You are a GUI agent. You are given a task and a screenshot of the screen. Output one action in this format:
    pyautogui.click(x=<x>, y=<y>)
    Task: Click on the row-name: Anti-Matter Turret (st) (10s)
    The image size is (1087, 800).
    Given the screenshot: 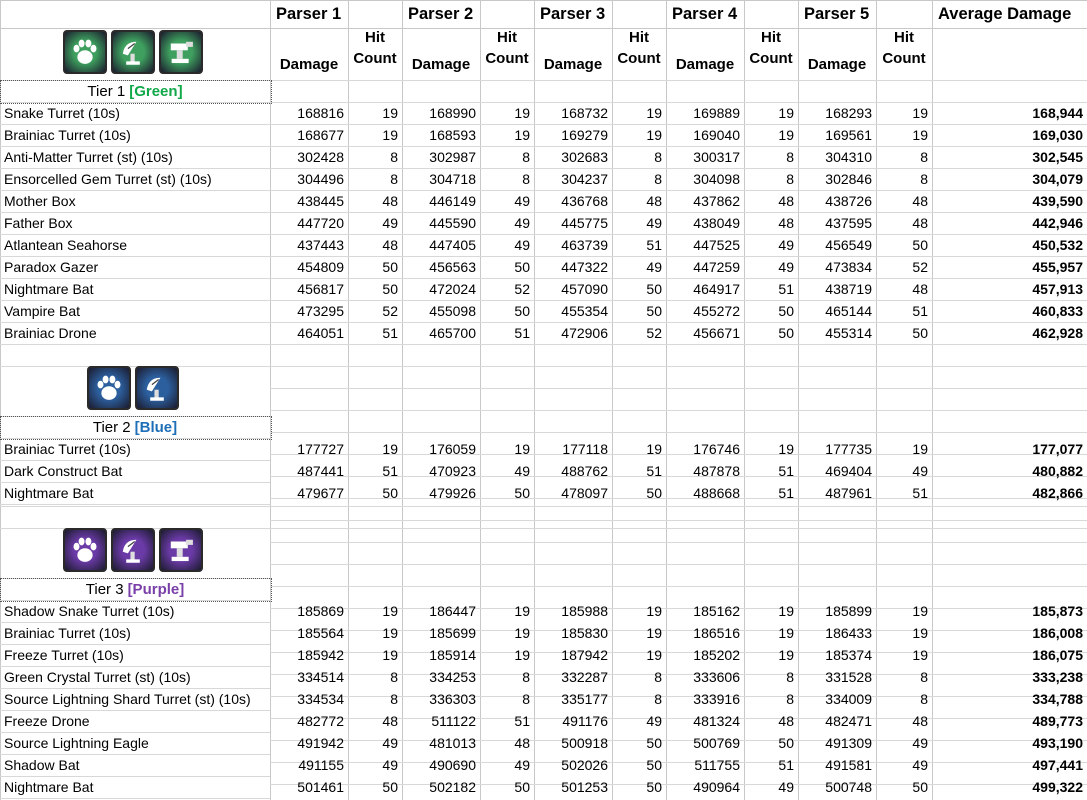 What is the action you would take?
    pyautogui.click(x=88, y=157)
    